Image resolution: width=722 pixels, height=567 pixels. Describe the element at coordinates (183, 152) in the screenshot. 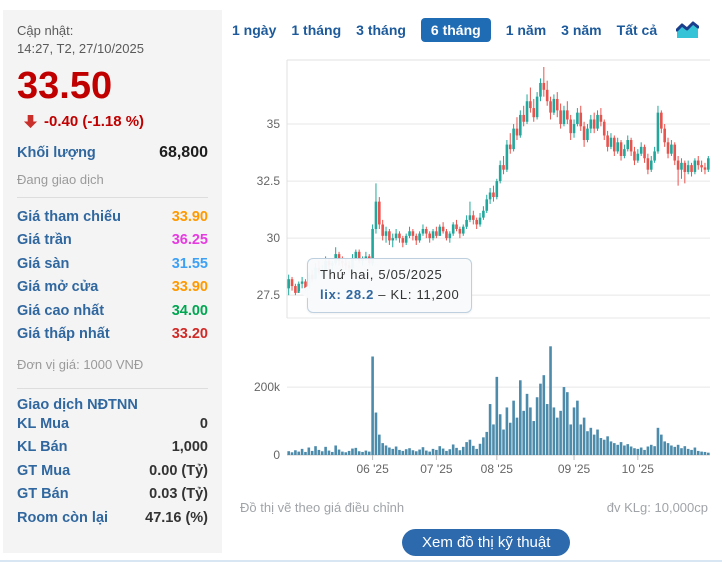

I see `volume-value: 68,800` at that location.